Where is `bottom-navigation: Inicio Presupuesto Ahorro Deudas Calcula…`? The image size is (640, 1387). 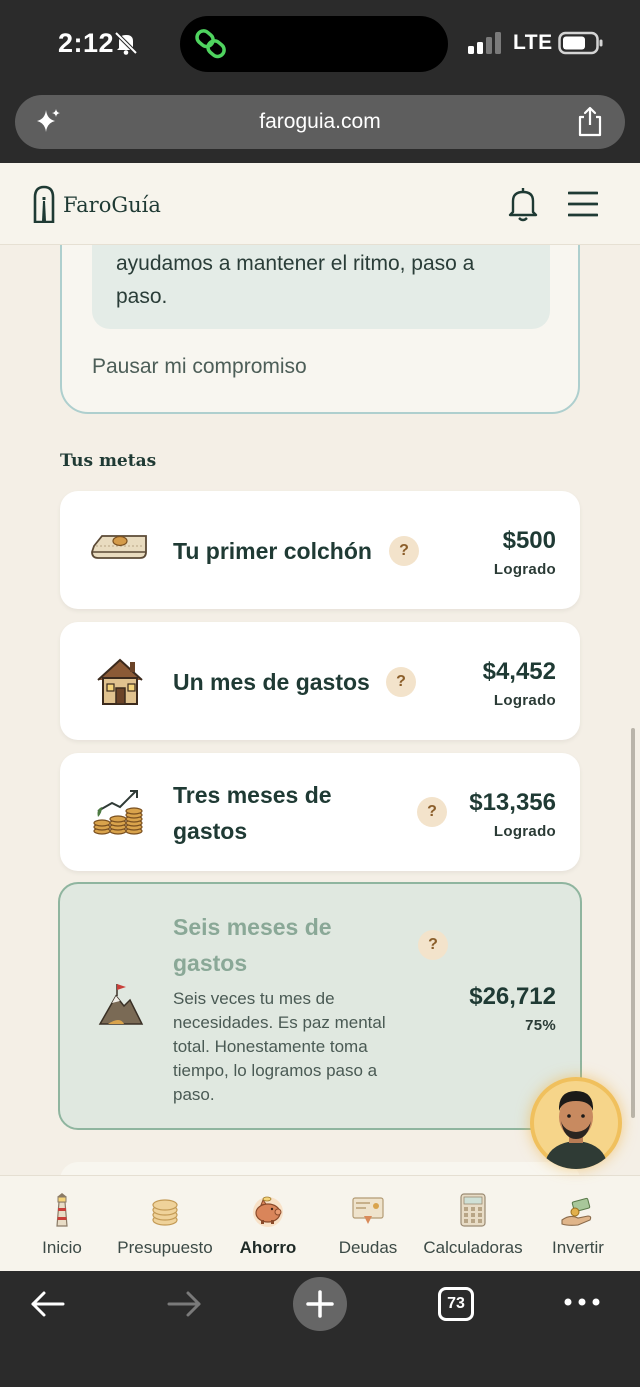
bottom-navigation: Inicio Presupuesto Ahorro Deudas Calcula… is located at coordinates (320, 1223).